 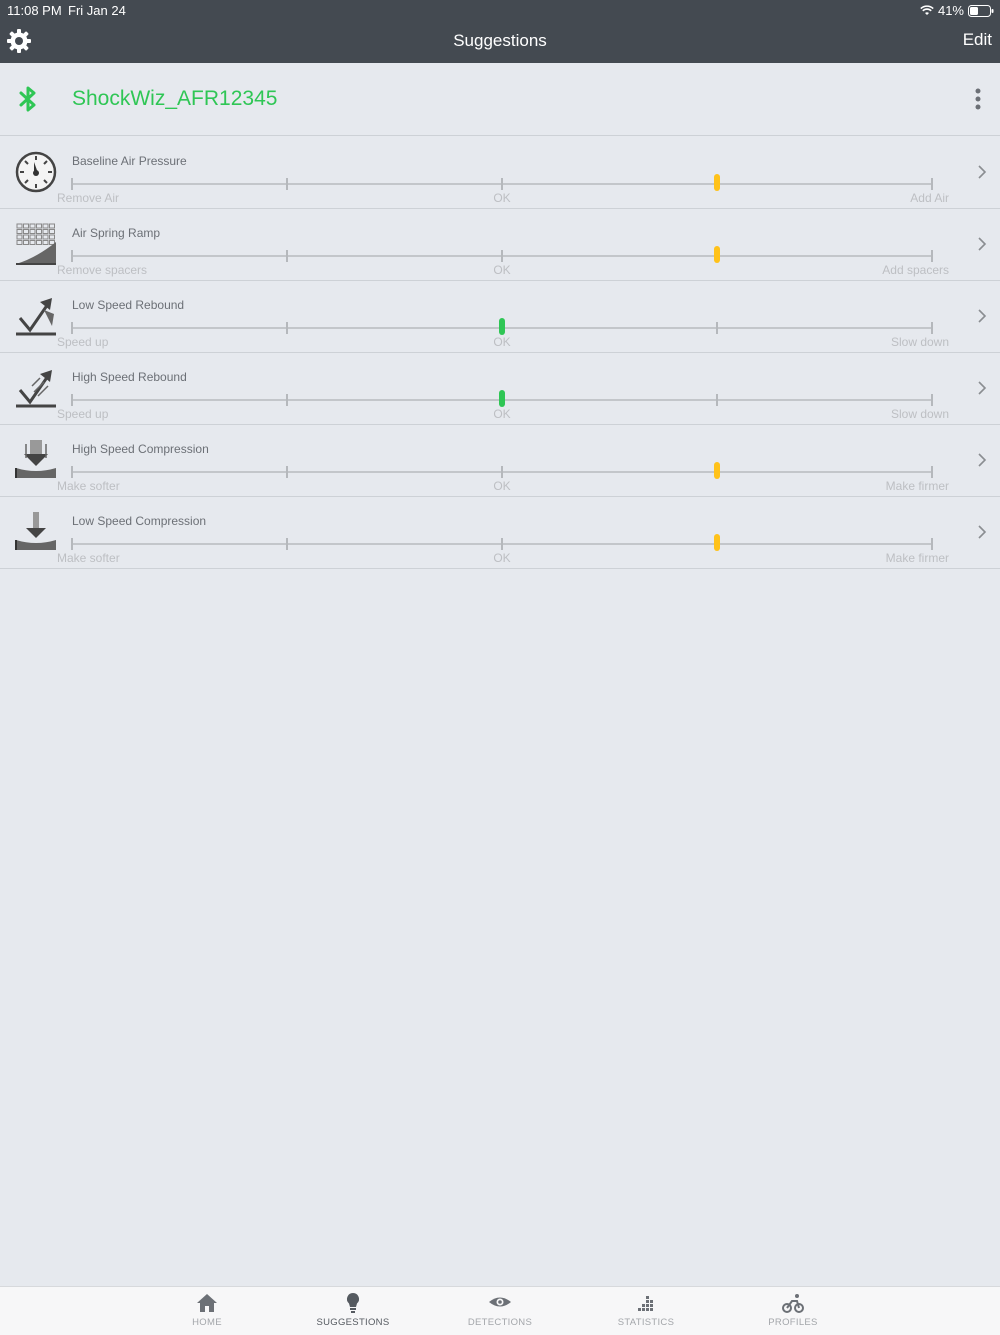 What do you see at coordinates (88, 198) in the screenshot?
I see `scale-cap-left: Remove Air` at bounding box center [88, 198].